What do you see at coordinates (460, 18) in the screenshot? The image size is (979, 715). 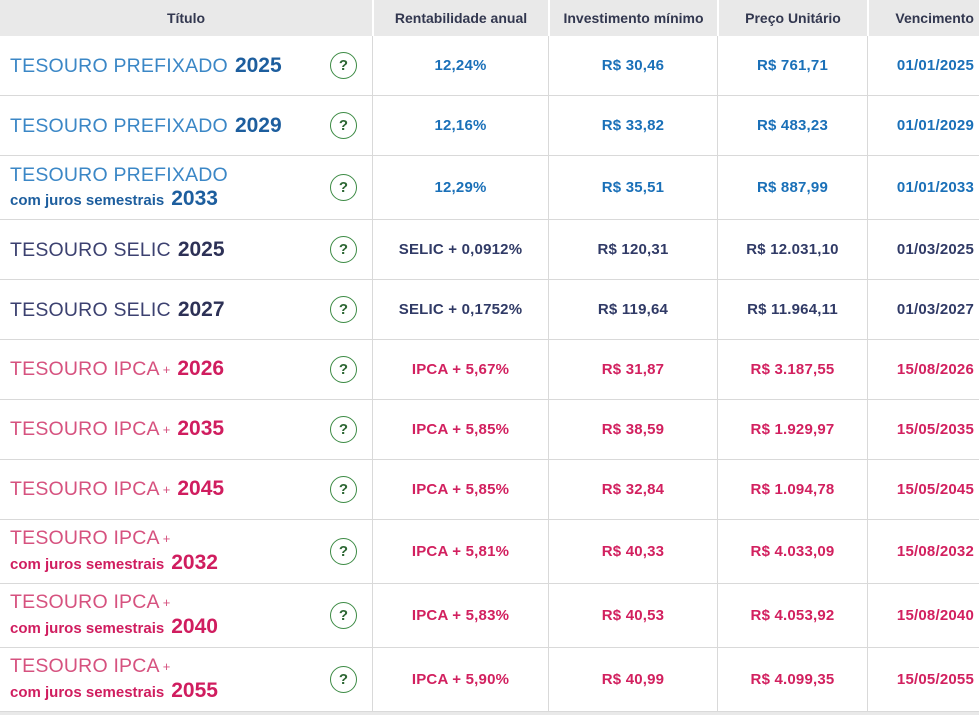 I see `column-header-rentabilidade: Rentabilidade anual` at bounding box center [460, 18].